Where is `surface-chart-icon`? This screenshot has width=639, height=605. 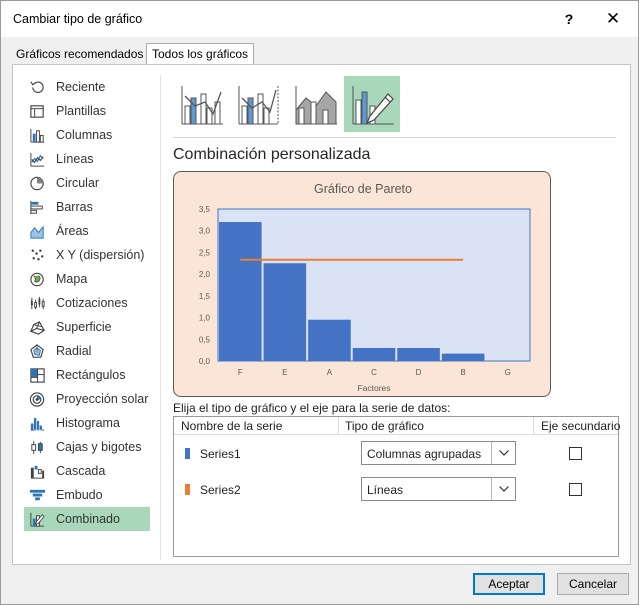 surface-chart-icon is located at coordinates (37, 327).